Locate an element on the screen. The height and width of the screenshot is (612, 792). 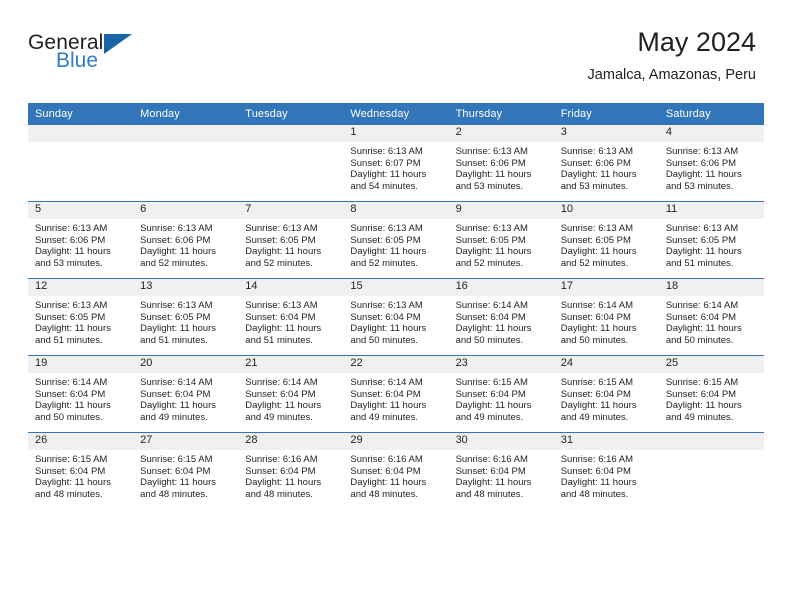
day-number: 8 is located at coordinates (396, 210).